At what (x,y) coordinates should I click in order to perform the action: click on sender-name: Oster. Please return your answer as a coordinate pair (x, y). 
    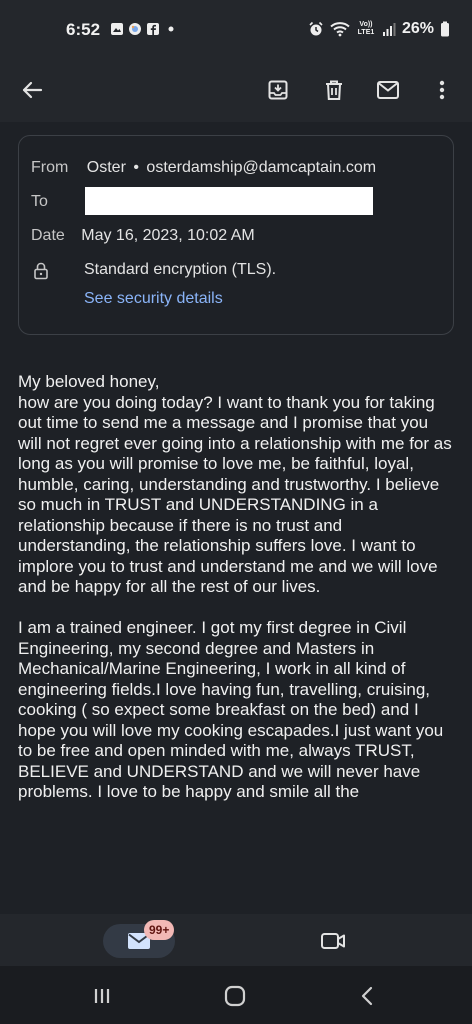
    Looking at the image, I should click on (106, 167).